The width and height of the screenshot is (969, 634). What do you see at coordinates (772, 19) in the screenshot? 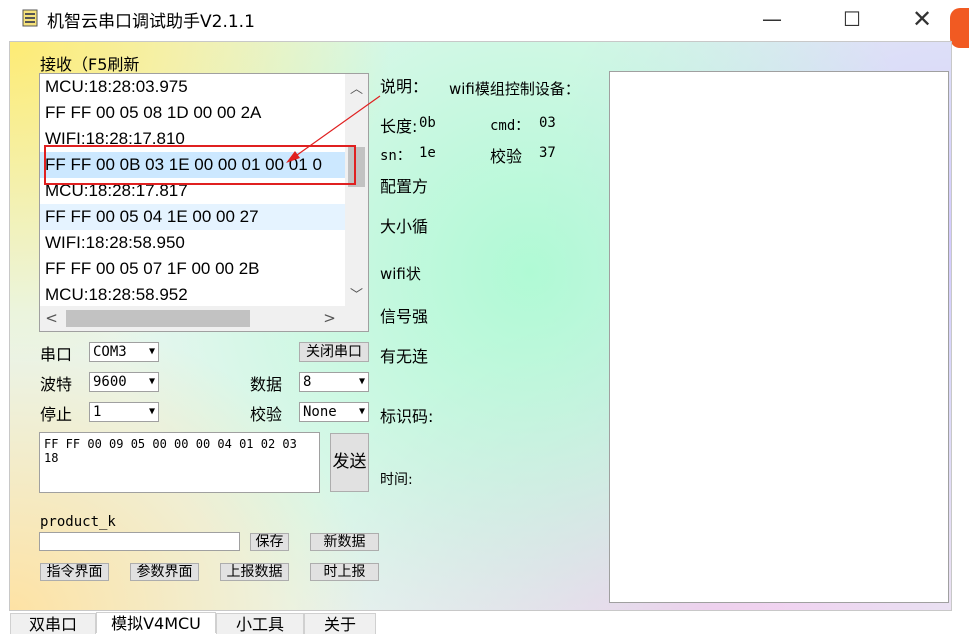
I see `minimize-button: —` at bounding box center [772, 19].